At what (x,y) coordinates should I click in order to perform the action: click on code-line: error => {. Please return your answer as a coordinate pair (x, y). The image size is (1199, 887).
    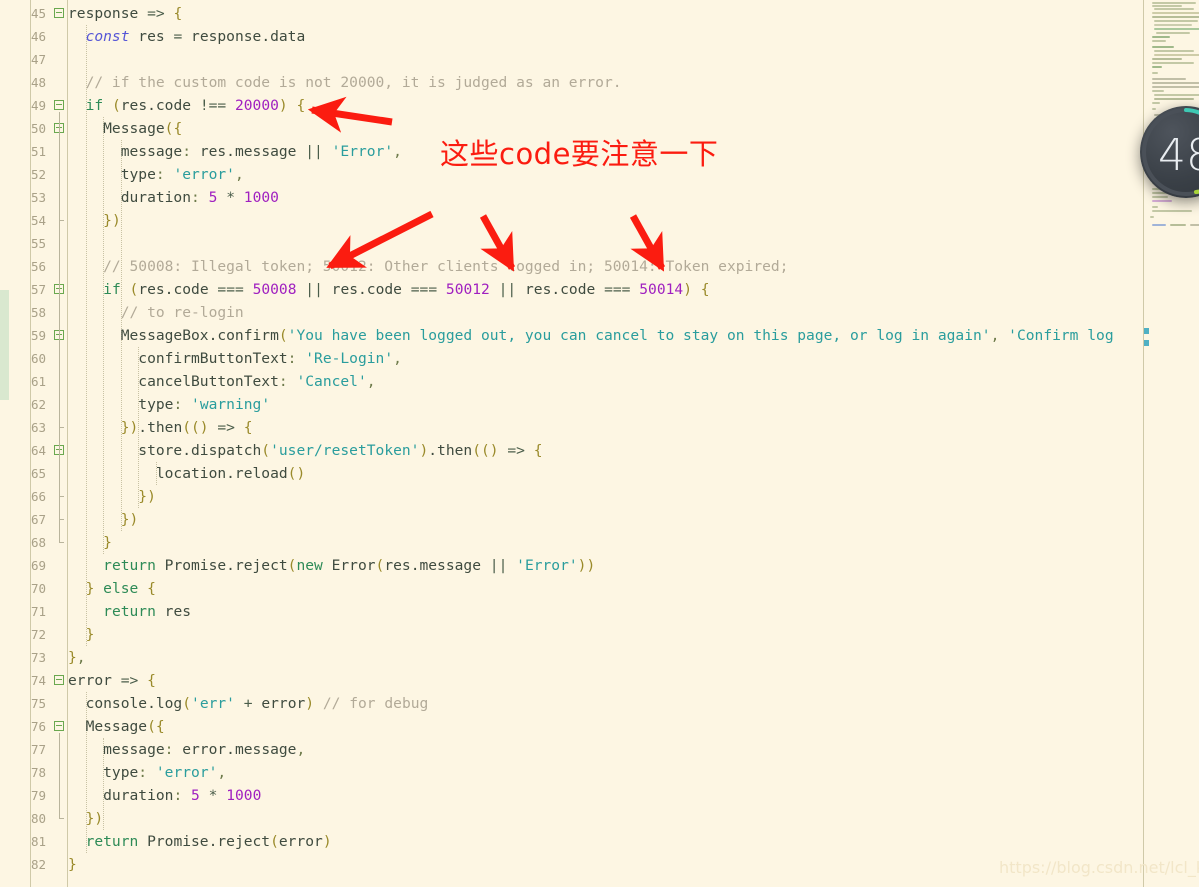
    Looking at the image, I should click on (112, 680).